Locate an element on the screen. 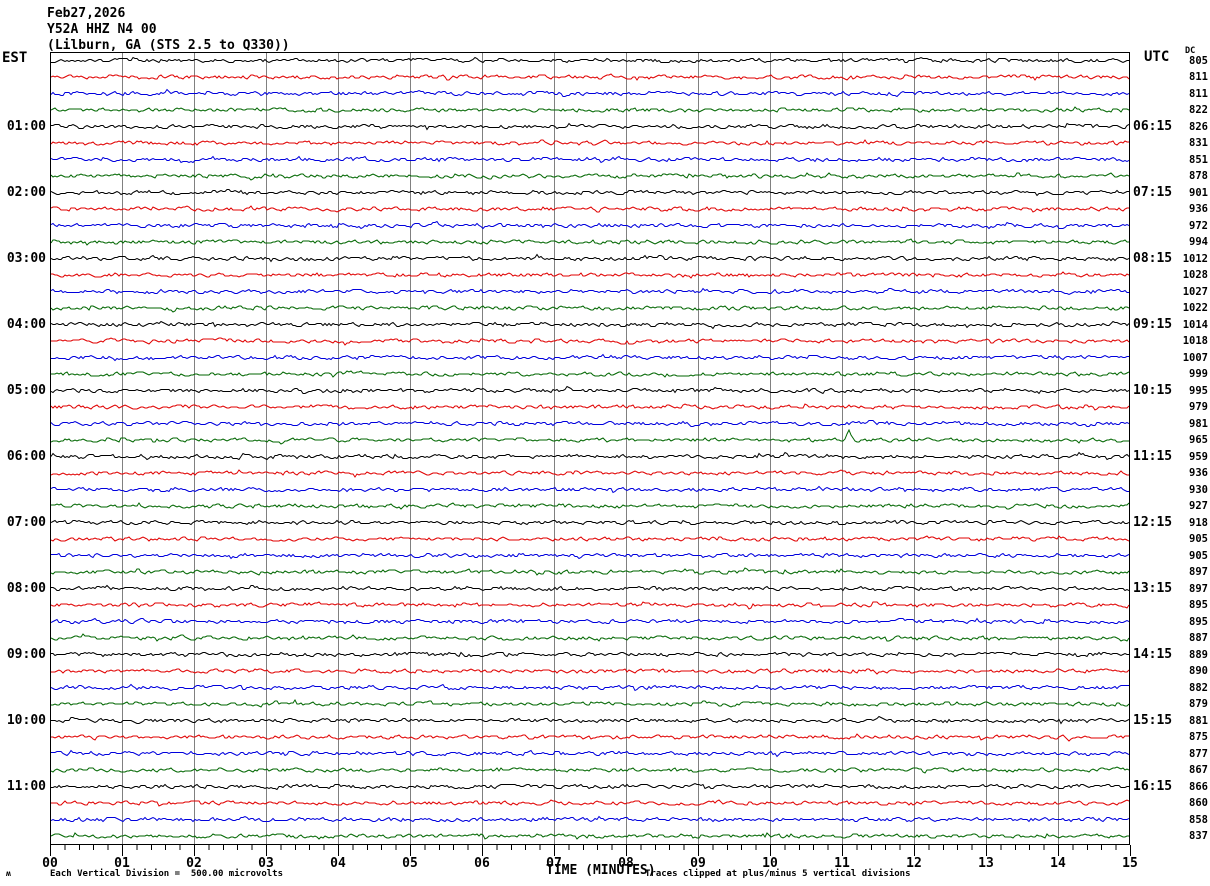  x-tick-label: 14 is located at coordinates (1058, 863).